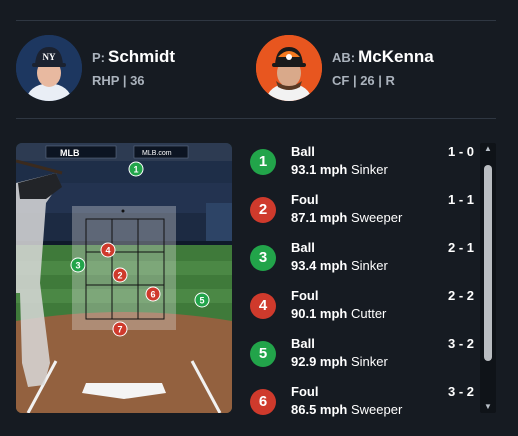 The width and height of the screenshot is (518, 436). What do you see at coordinates (368, 313) in the screenshot?
I see `pitch-type: Cutter` at bounding box center [368, 313].